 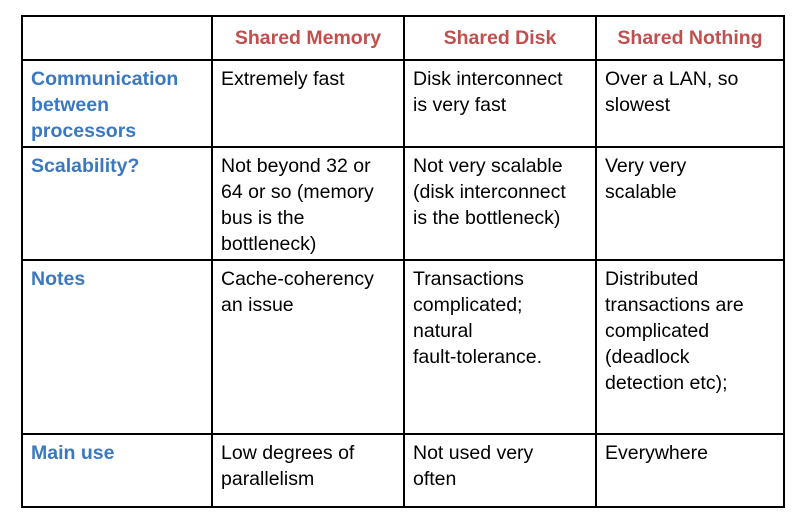 I want to click on row-header-main-use: Main use, so click(x=117, y=470).